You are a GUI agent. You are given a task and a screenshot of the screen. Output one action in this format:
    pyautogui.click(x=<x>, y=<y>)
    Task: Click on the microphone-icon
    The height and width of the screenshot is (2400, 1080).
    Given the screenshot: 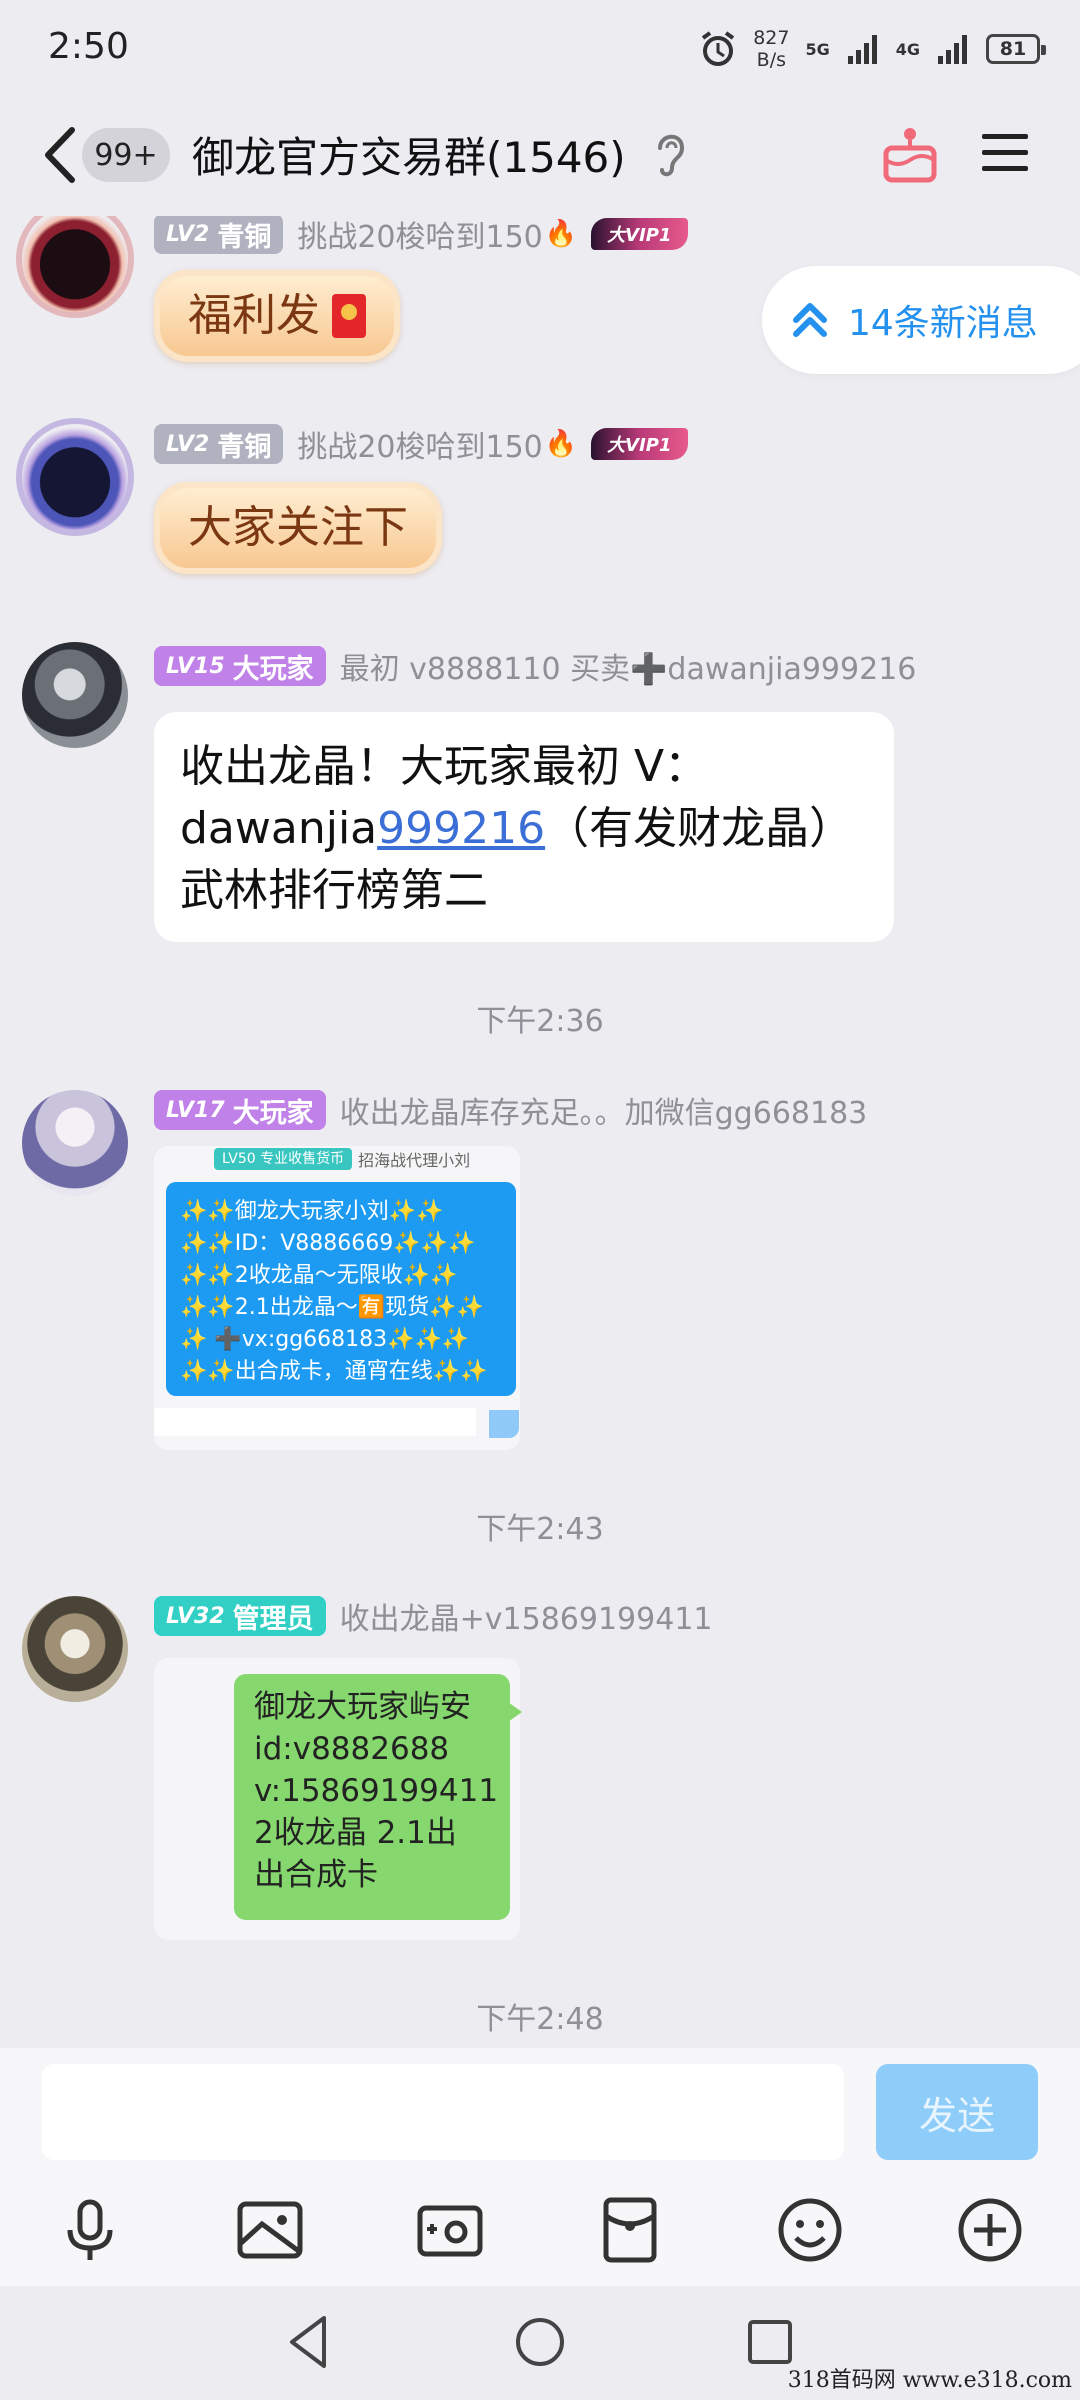 What is the action you would take?
    pyautogui.click(x=90, y=2230)
    